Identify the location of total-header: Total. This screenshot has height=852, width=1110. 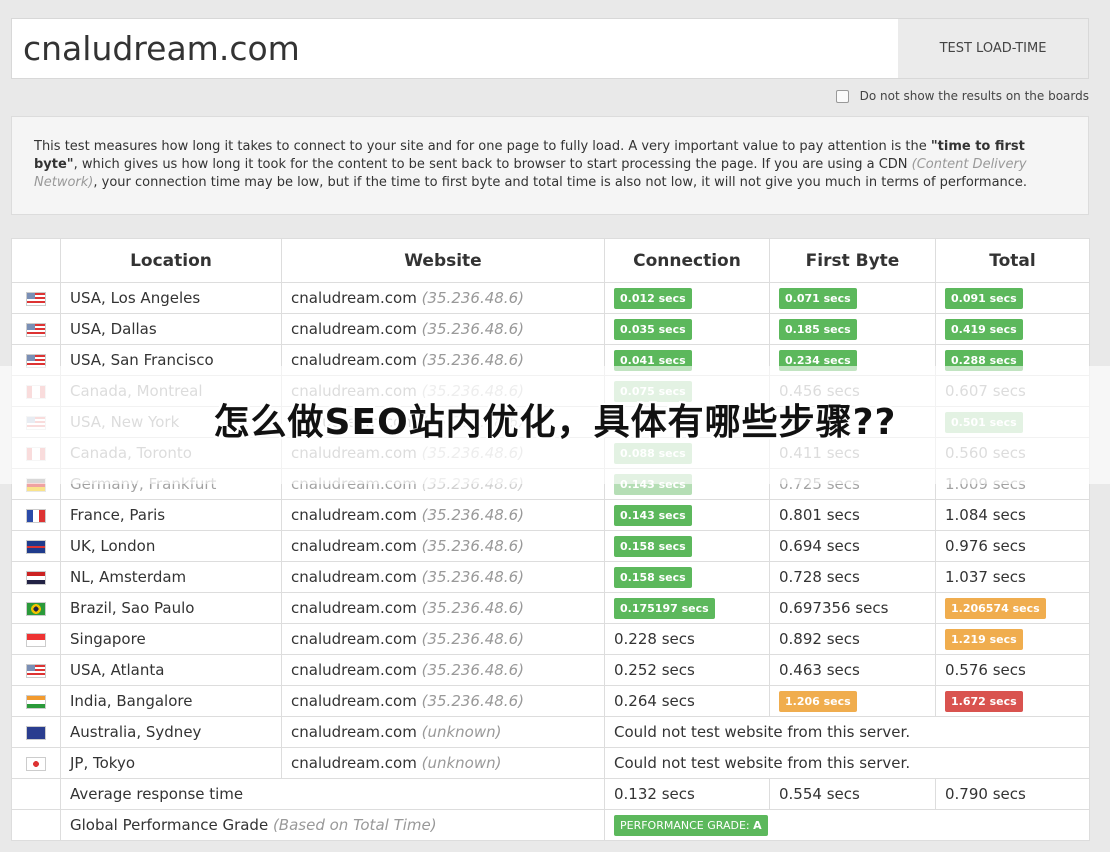
(1012, 260).